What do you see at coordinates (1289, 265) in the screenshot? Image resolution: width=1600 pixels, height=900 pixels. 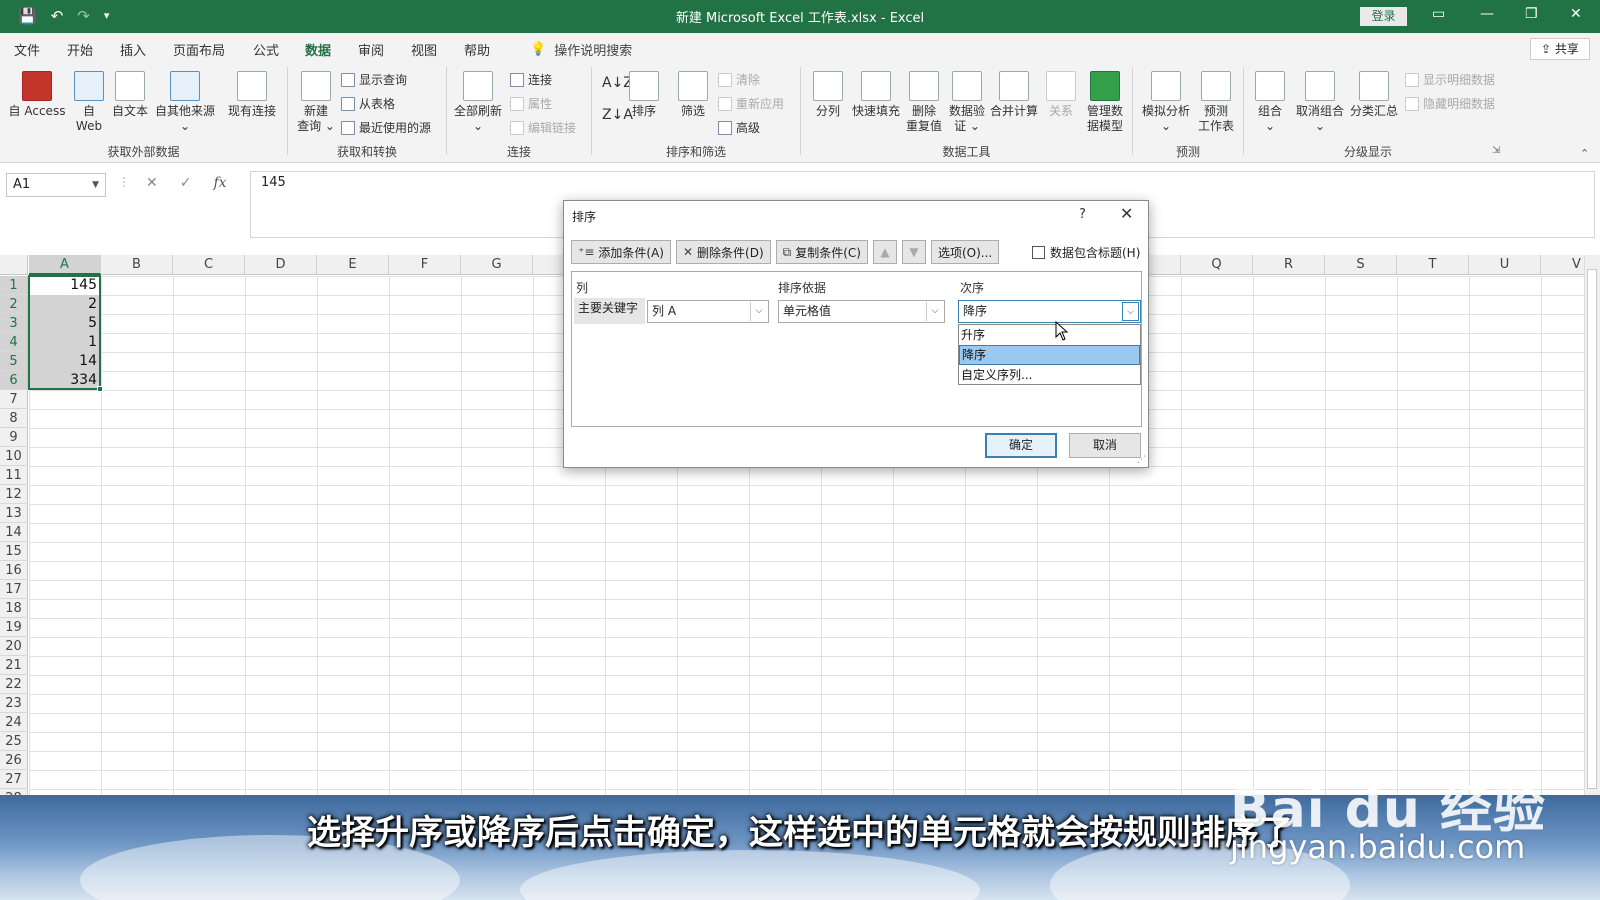 I see `column-header-r: R` at bounding box center [1289, 265].